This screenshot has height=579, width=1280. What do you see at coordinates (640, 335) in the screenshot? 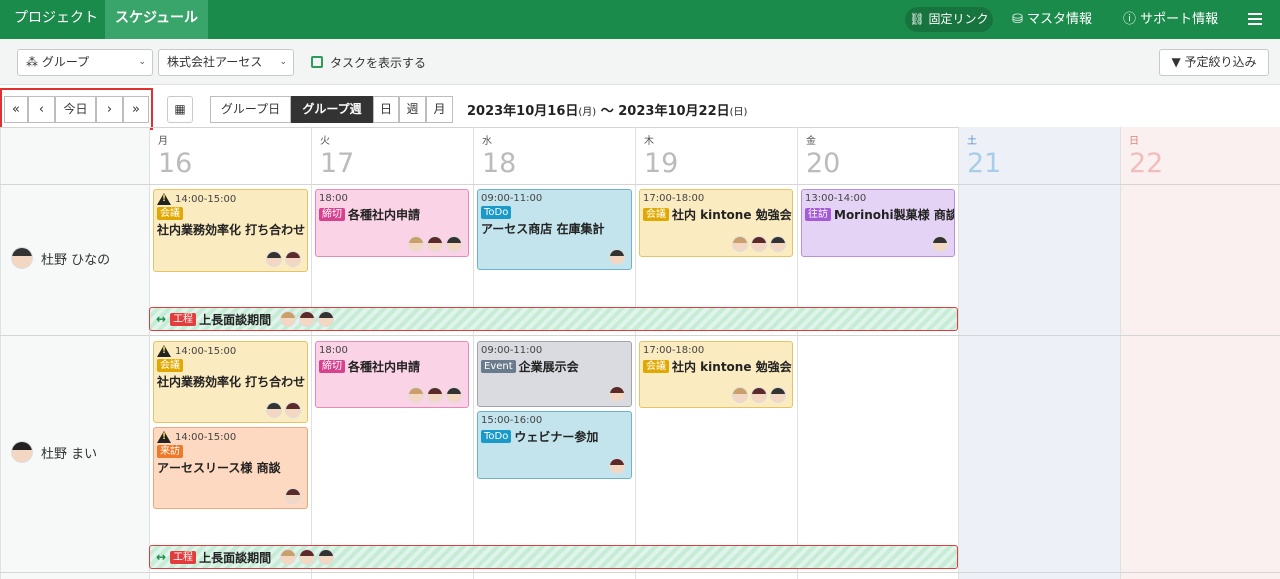
I see `row-divider` at bounding box center [640, 335].